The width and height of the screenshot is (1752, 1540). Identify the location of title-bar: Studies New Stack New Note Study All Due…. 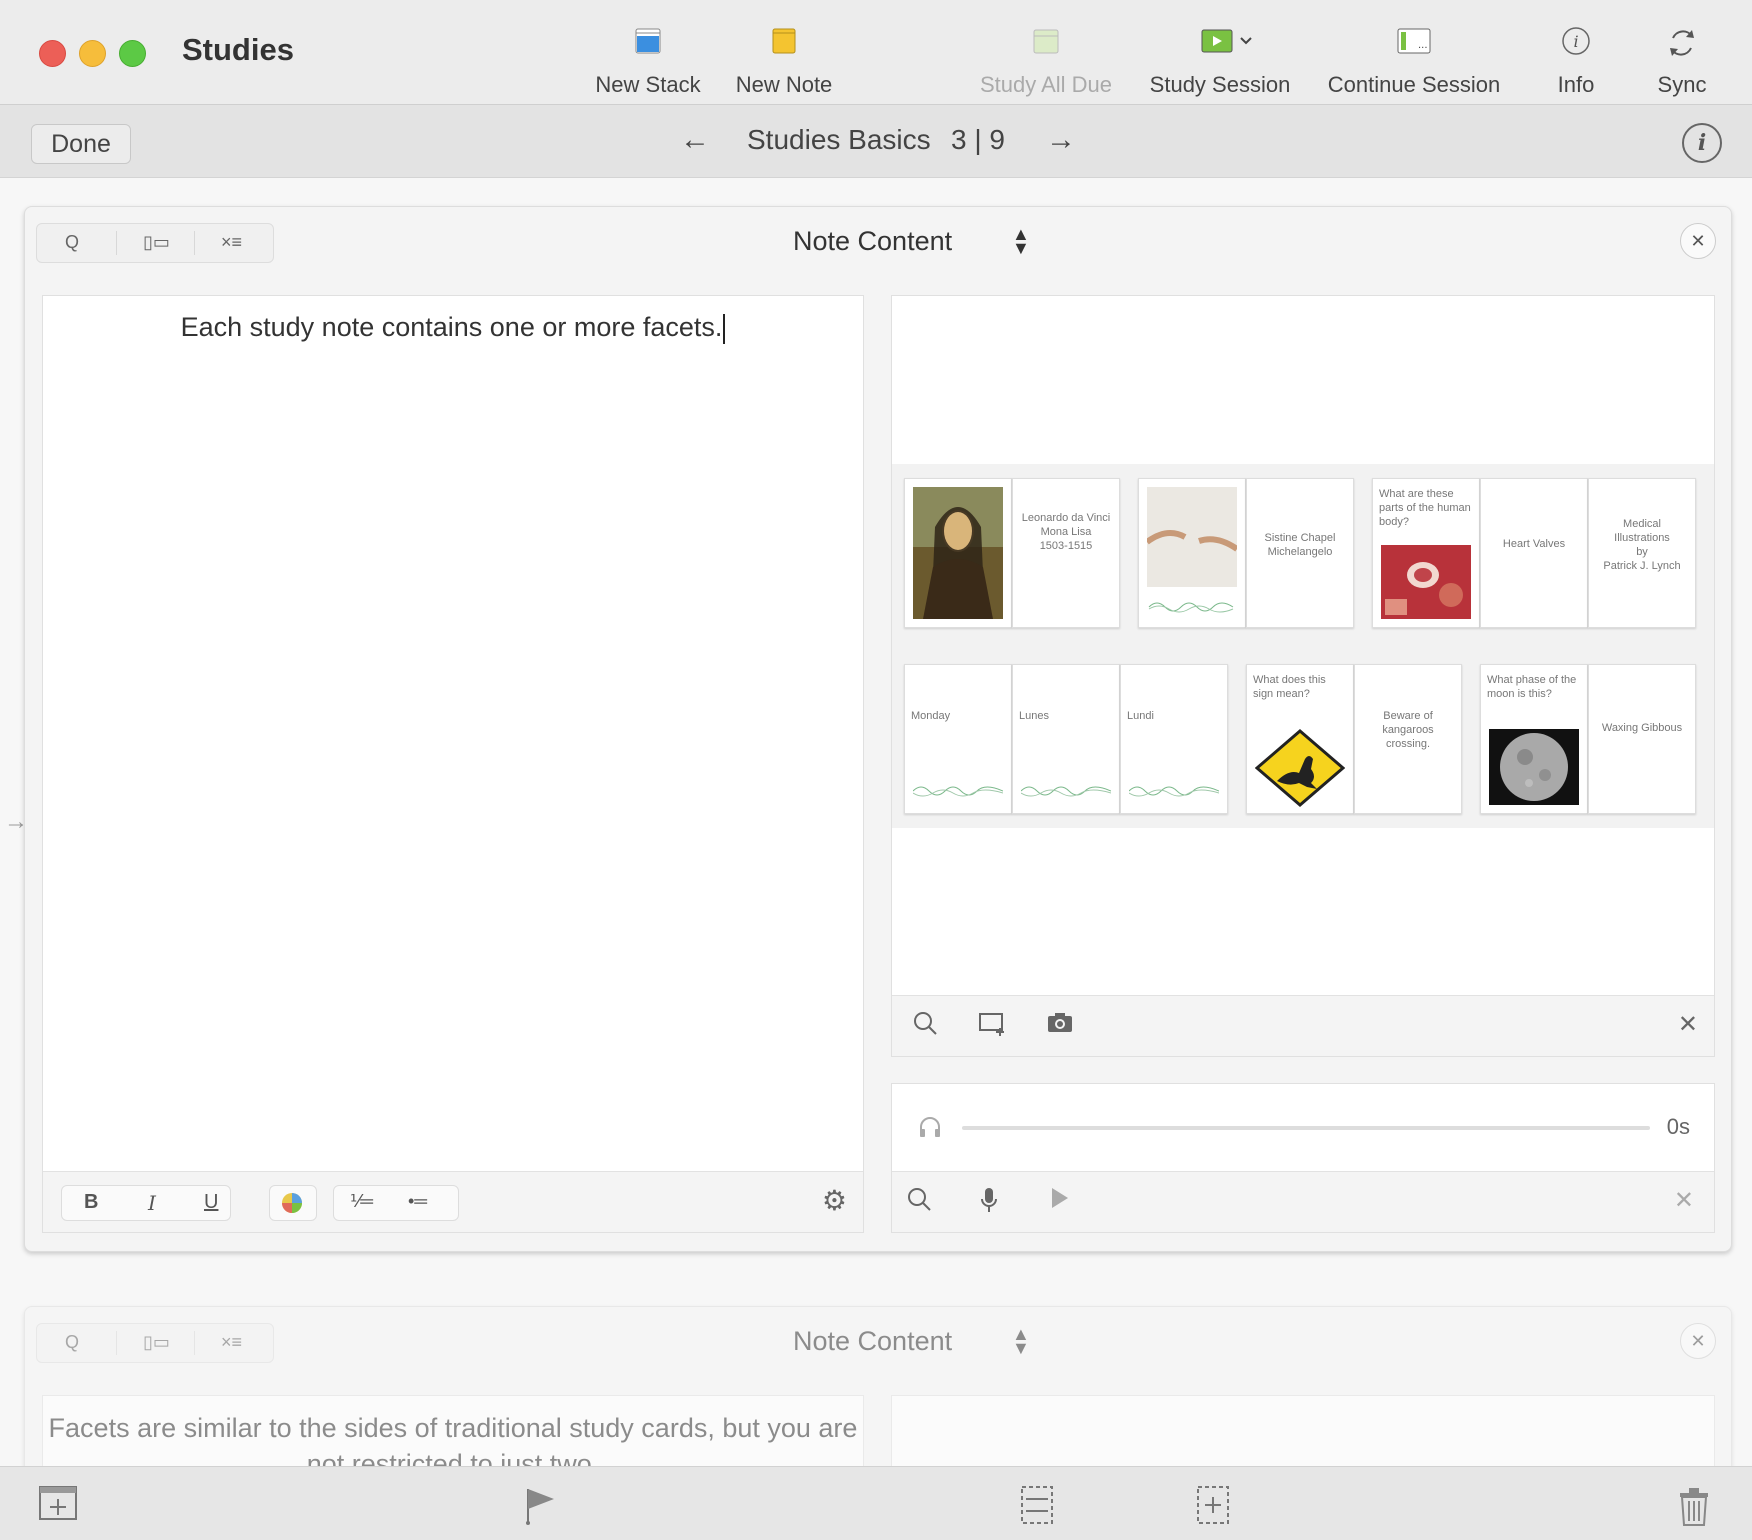
(876, 52).